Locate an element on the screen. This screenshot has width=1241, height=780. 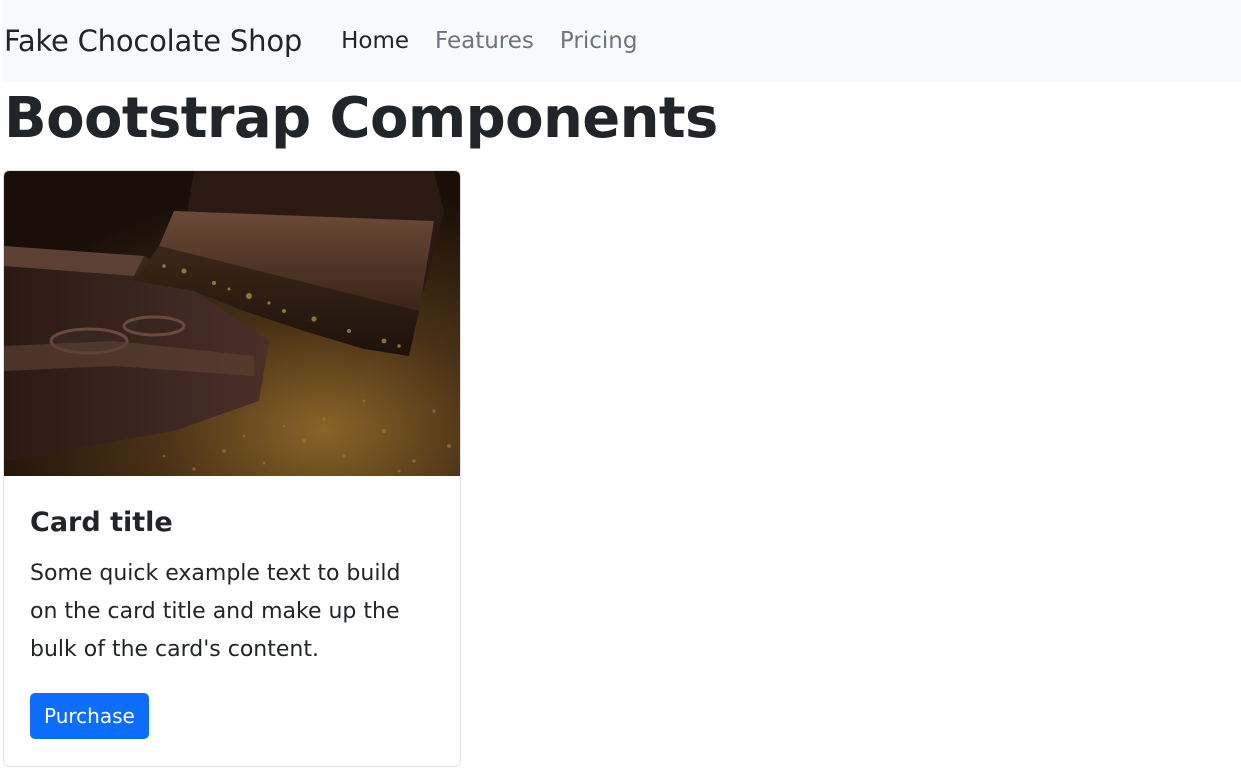
purchase-button: Purchase is located at coordinates (89, 716).